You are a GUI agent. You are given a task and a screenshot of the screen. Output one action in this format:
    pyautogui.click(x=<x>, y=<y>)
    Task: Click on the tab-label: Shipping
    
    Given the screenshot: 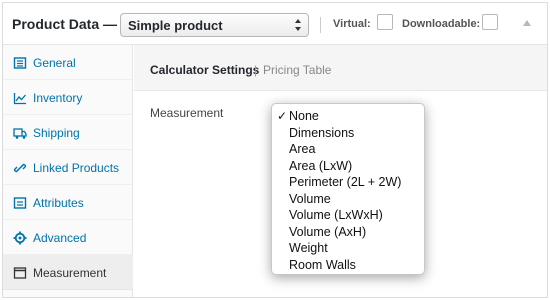 What is the action you would take?
    pyautogui.click(x=56, y=133)
    